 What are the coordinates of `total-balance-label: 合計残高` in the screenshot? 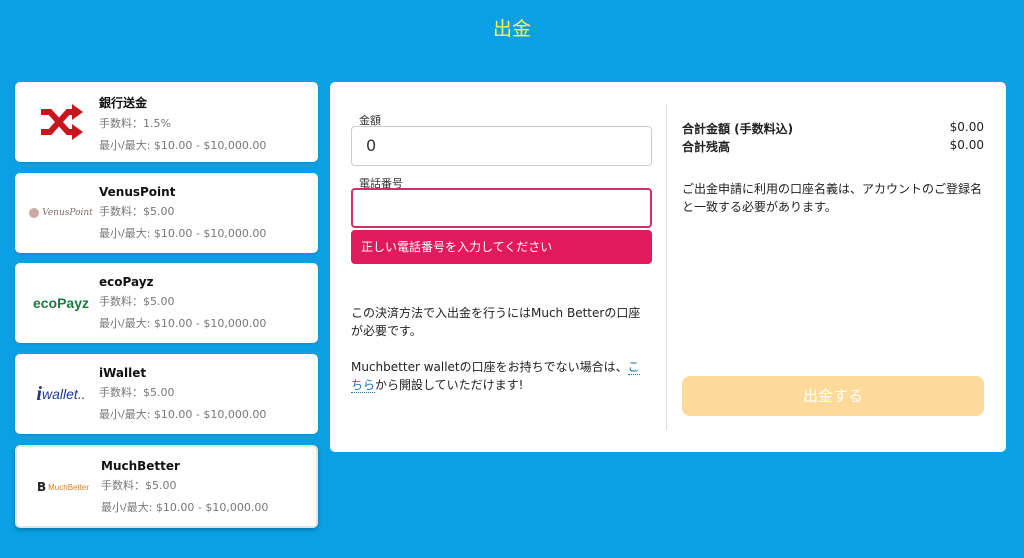 It's located at (706, 147).